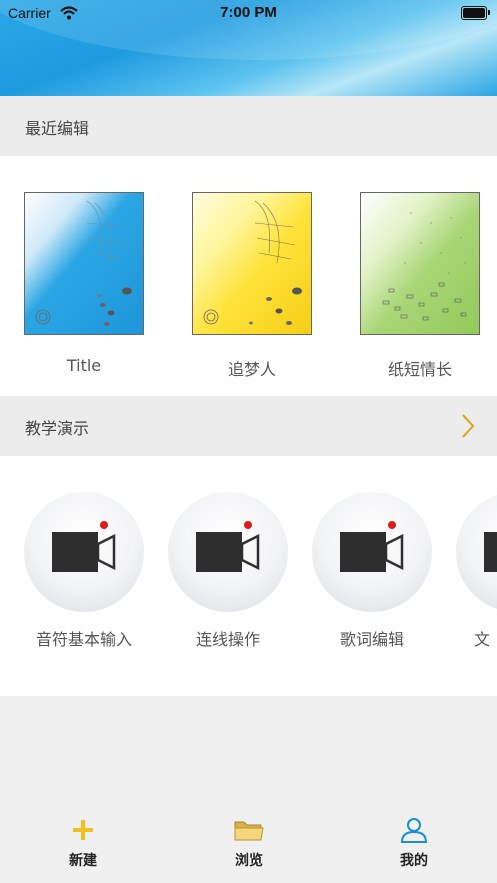 The height and width of the screenshot is (883, 497). What do you see at coordinates (57, 428) in the screenshot?
I see `demo-section-title: 教学演示` at bounding box center [57, 428].